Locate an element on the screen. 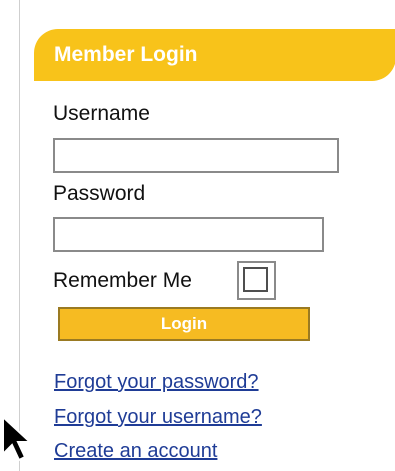 The height and width of the screenshot is (471, 395). username-field is located at coordinates (196, 155).